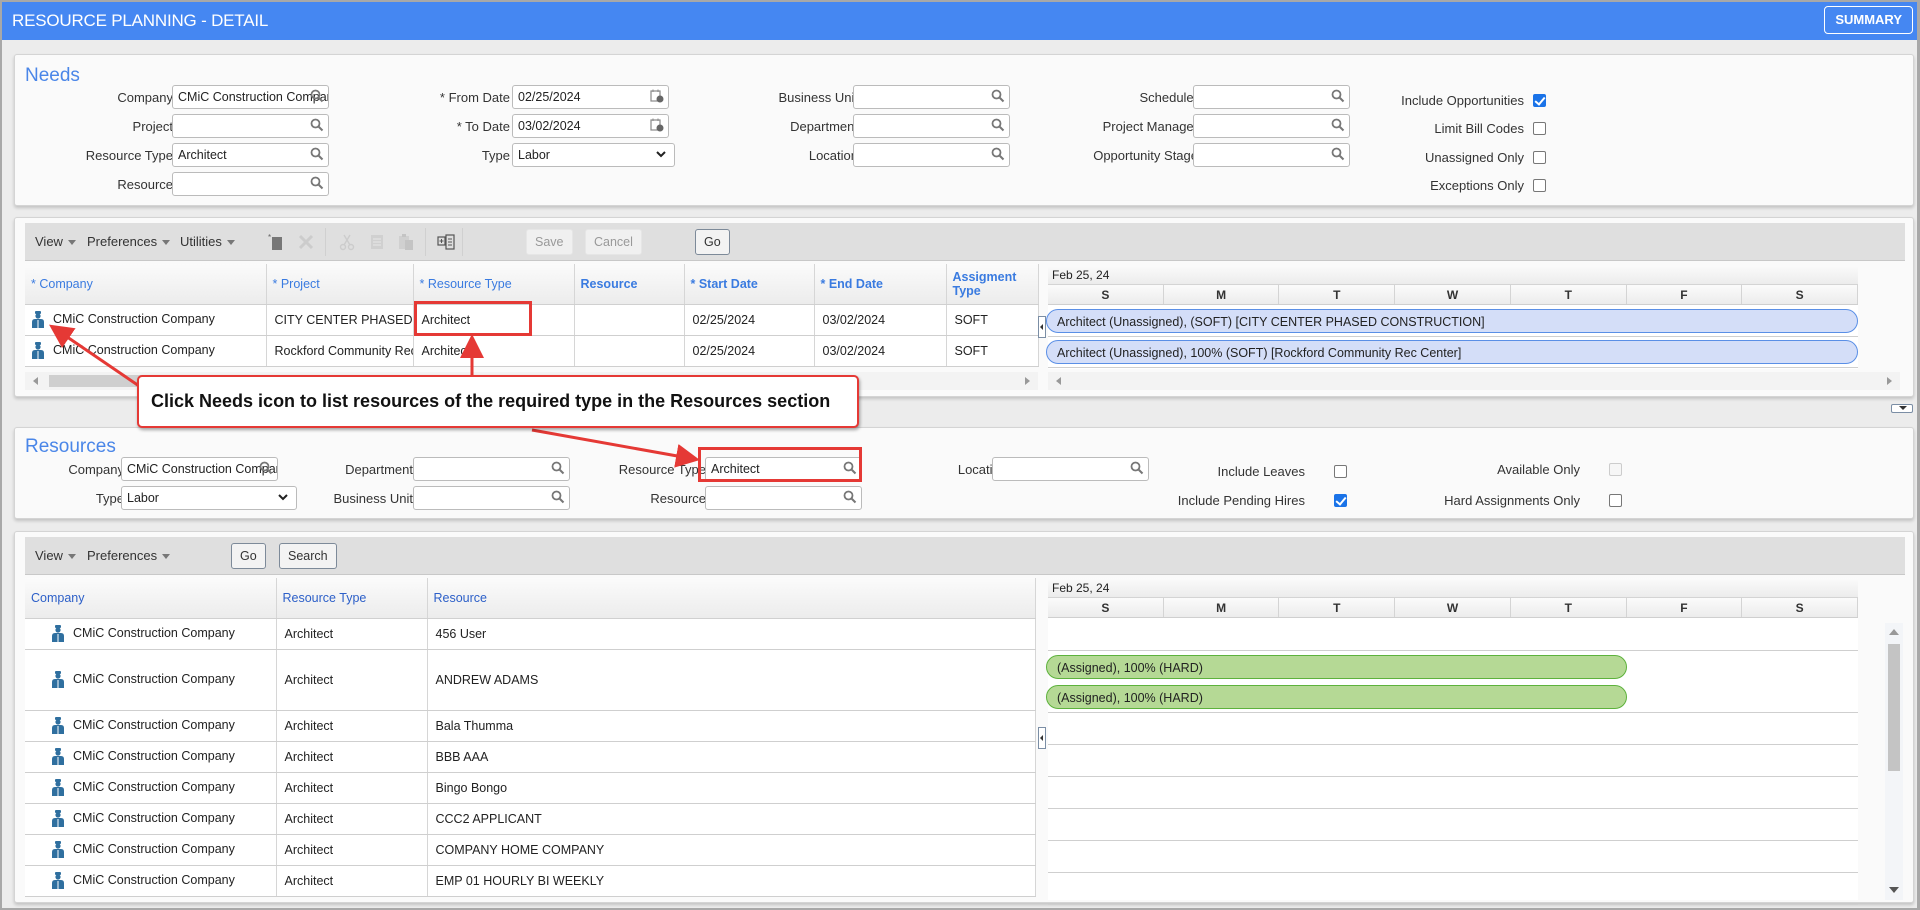 Image resolution: width=1920 pixels, height=910 pixels. What do you see at coordinates (1894, 890) in the screenshot?
I see `scroll-down-icon` at bounding box center [1894, 890].